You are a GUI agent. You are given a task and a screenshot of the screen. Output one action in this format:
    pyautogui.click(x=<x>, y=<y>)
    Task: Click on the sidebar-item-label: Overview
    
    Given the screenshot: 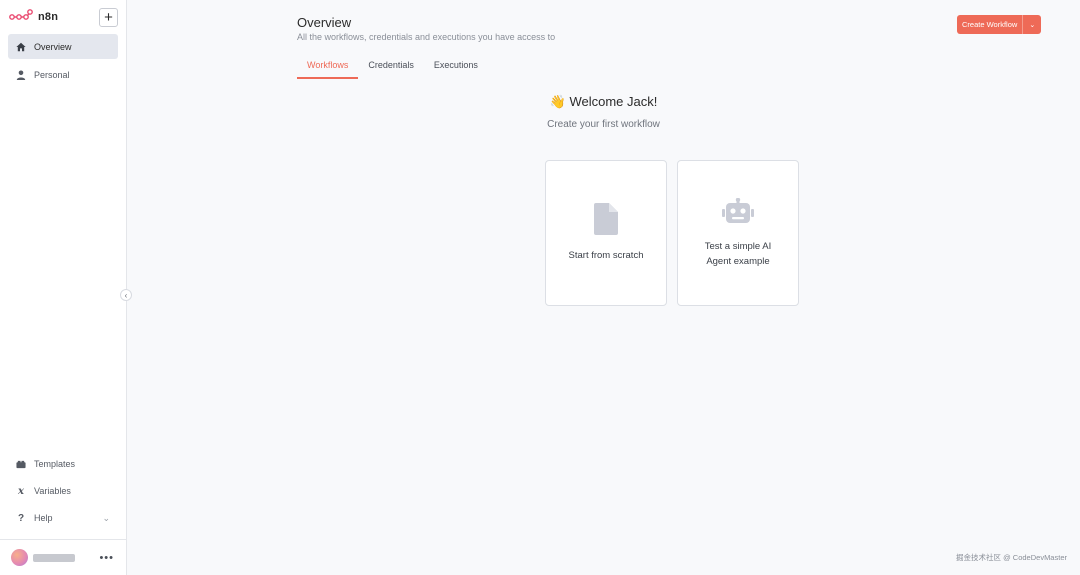 What is the action you would take?
    pyautogui.click(x=53, y=46)
    